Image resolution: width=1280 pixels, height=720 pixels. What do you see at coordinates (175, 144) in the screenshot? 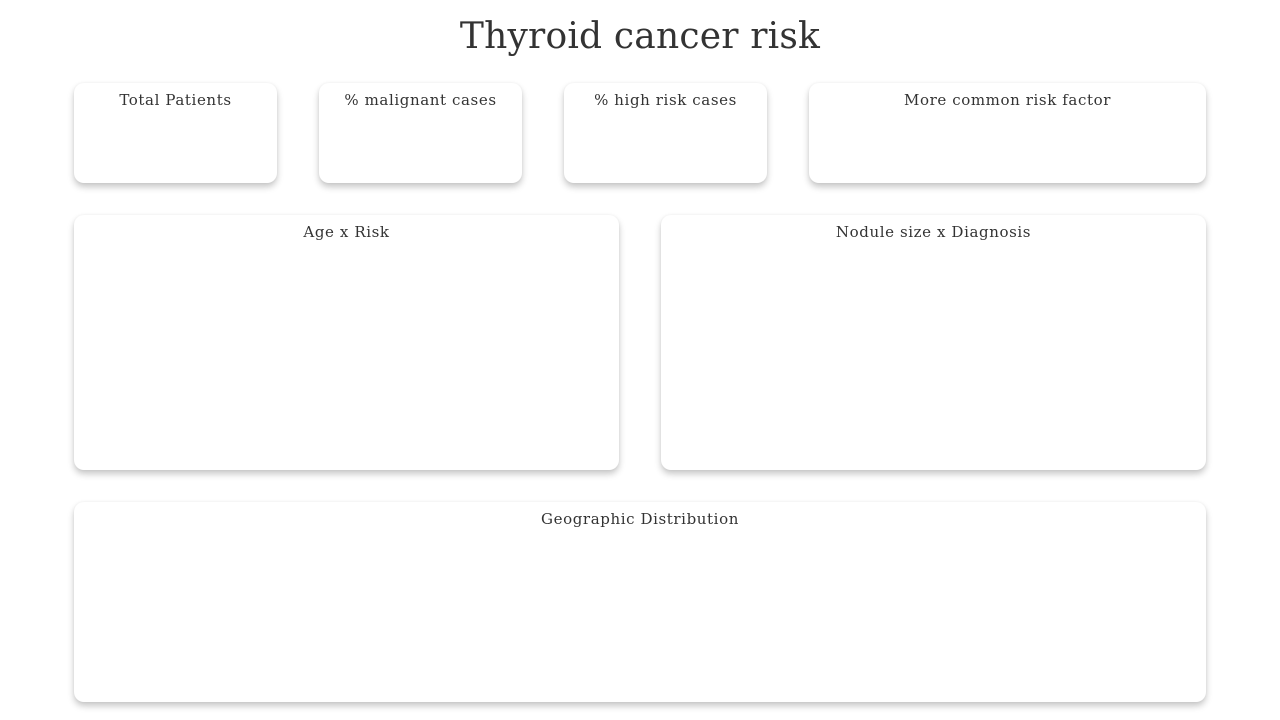
I see `total-patients-value-area` at bounding box center [175, 144].